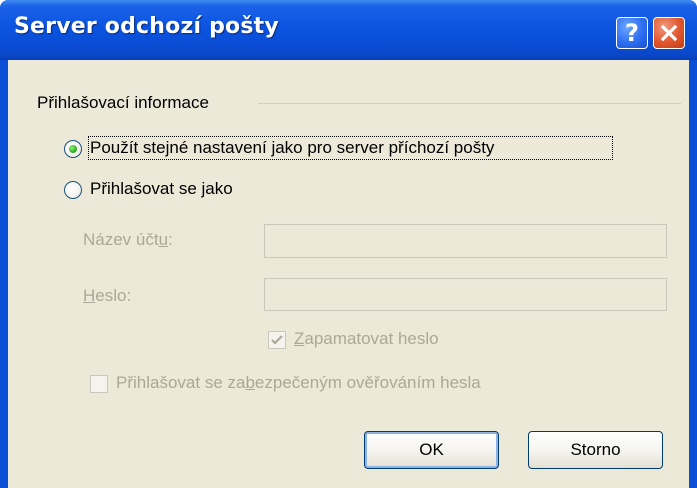  I want to click on close-icon, so click(669, 33).